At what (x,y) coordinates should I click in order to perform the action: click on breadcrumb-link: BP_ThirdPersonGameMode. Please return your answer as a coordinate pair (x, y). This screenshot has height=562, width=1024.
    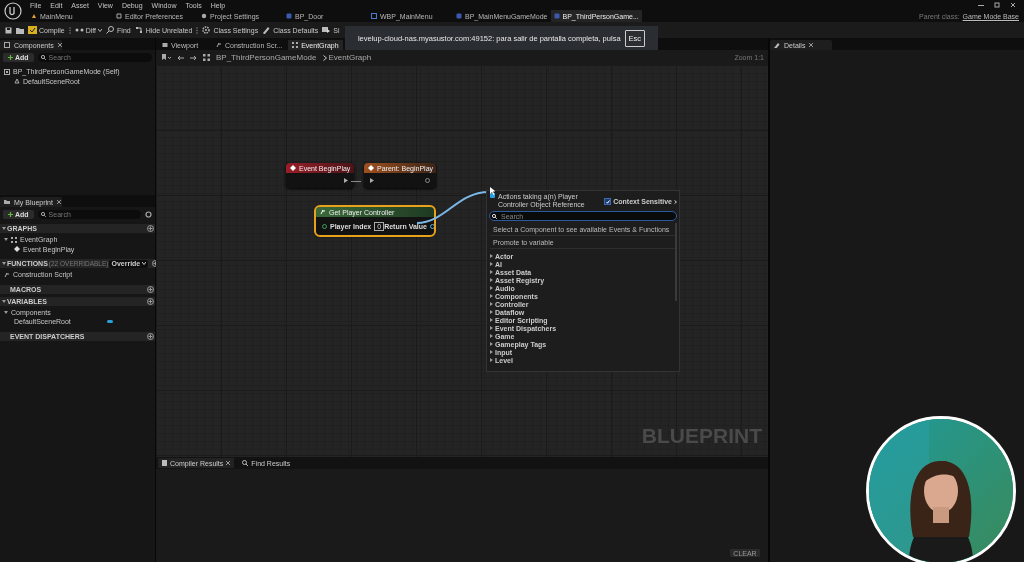
    Looking at the image, I should click on (266, 57).